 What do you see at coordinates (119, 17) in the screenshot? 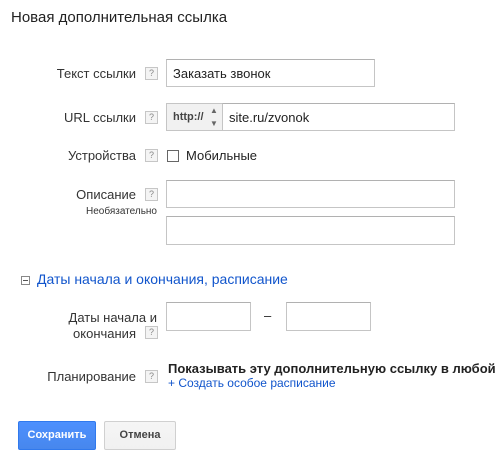
I see `page-title: Новая дополнительная ссылка` at bounding box center [119, 17].